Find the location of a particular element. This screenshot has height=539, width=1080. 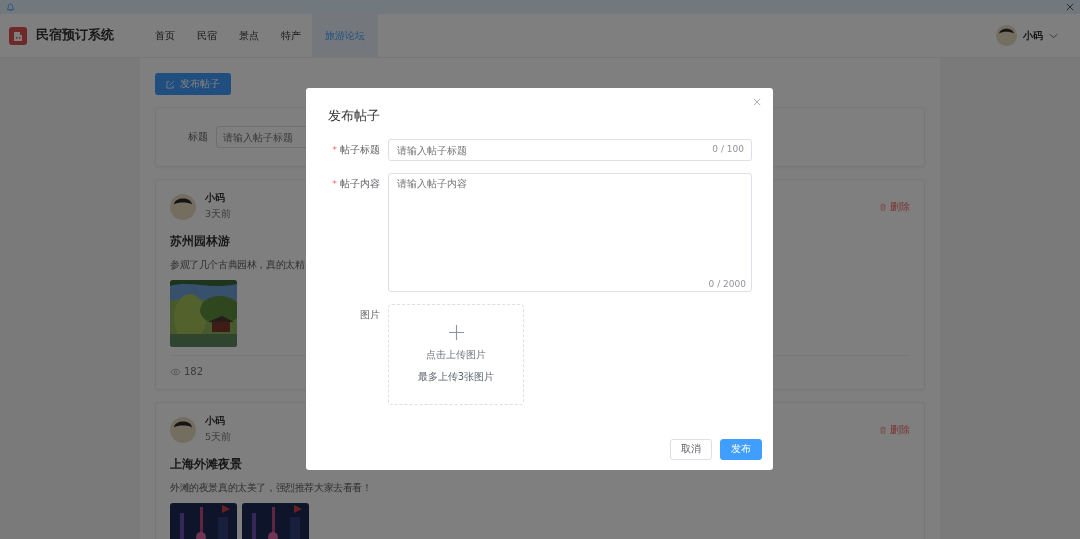

upload-area: 点击上传图片 最多上传3张图片 is located at coordinates (456, 354).